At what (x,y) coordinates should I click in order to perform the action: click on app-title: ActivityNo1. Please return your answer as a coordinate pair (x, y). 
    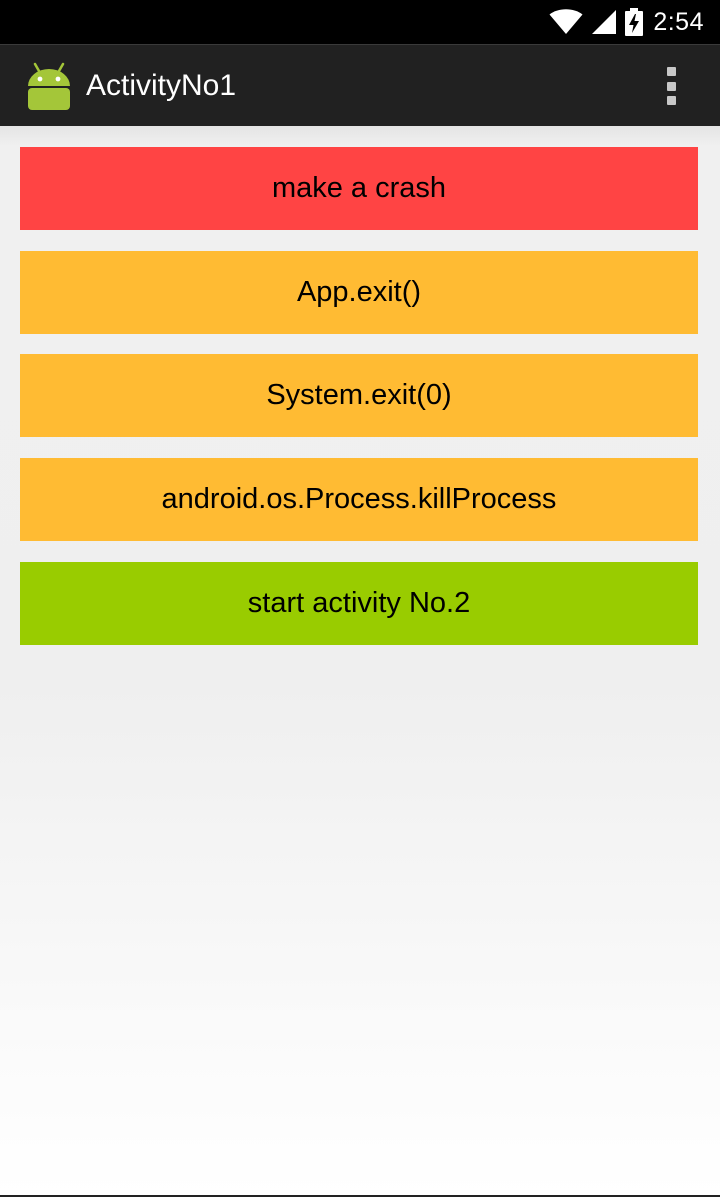
    Looking at the image, I should click on (161, 85).